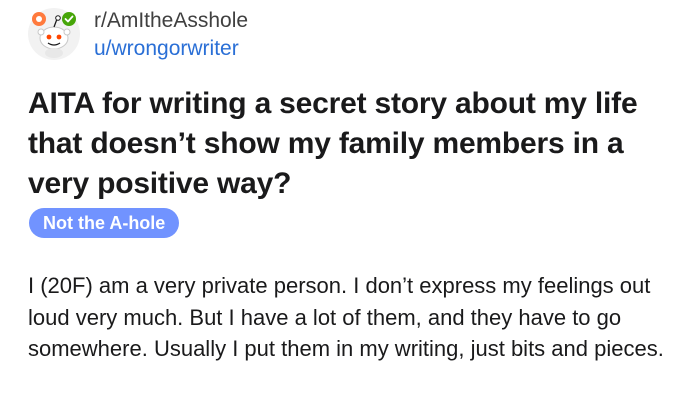 This screenshot has height=402, width=700. I want to click on snoo-avatar-icon, so click(54, 34).